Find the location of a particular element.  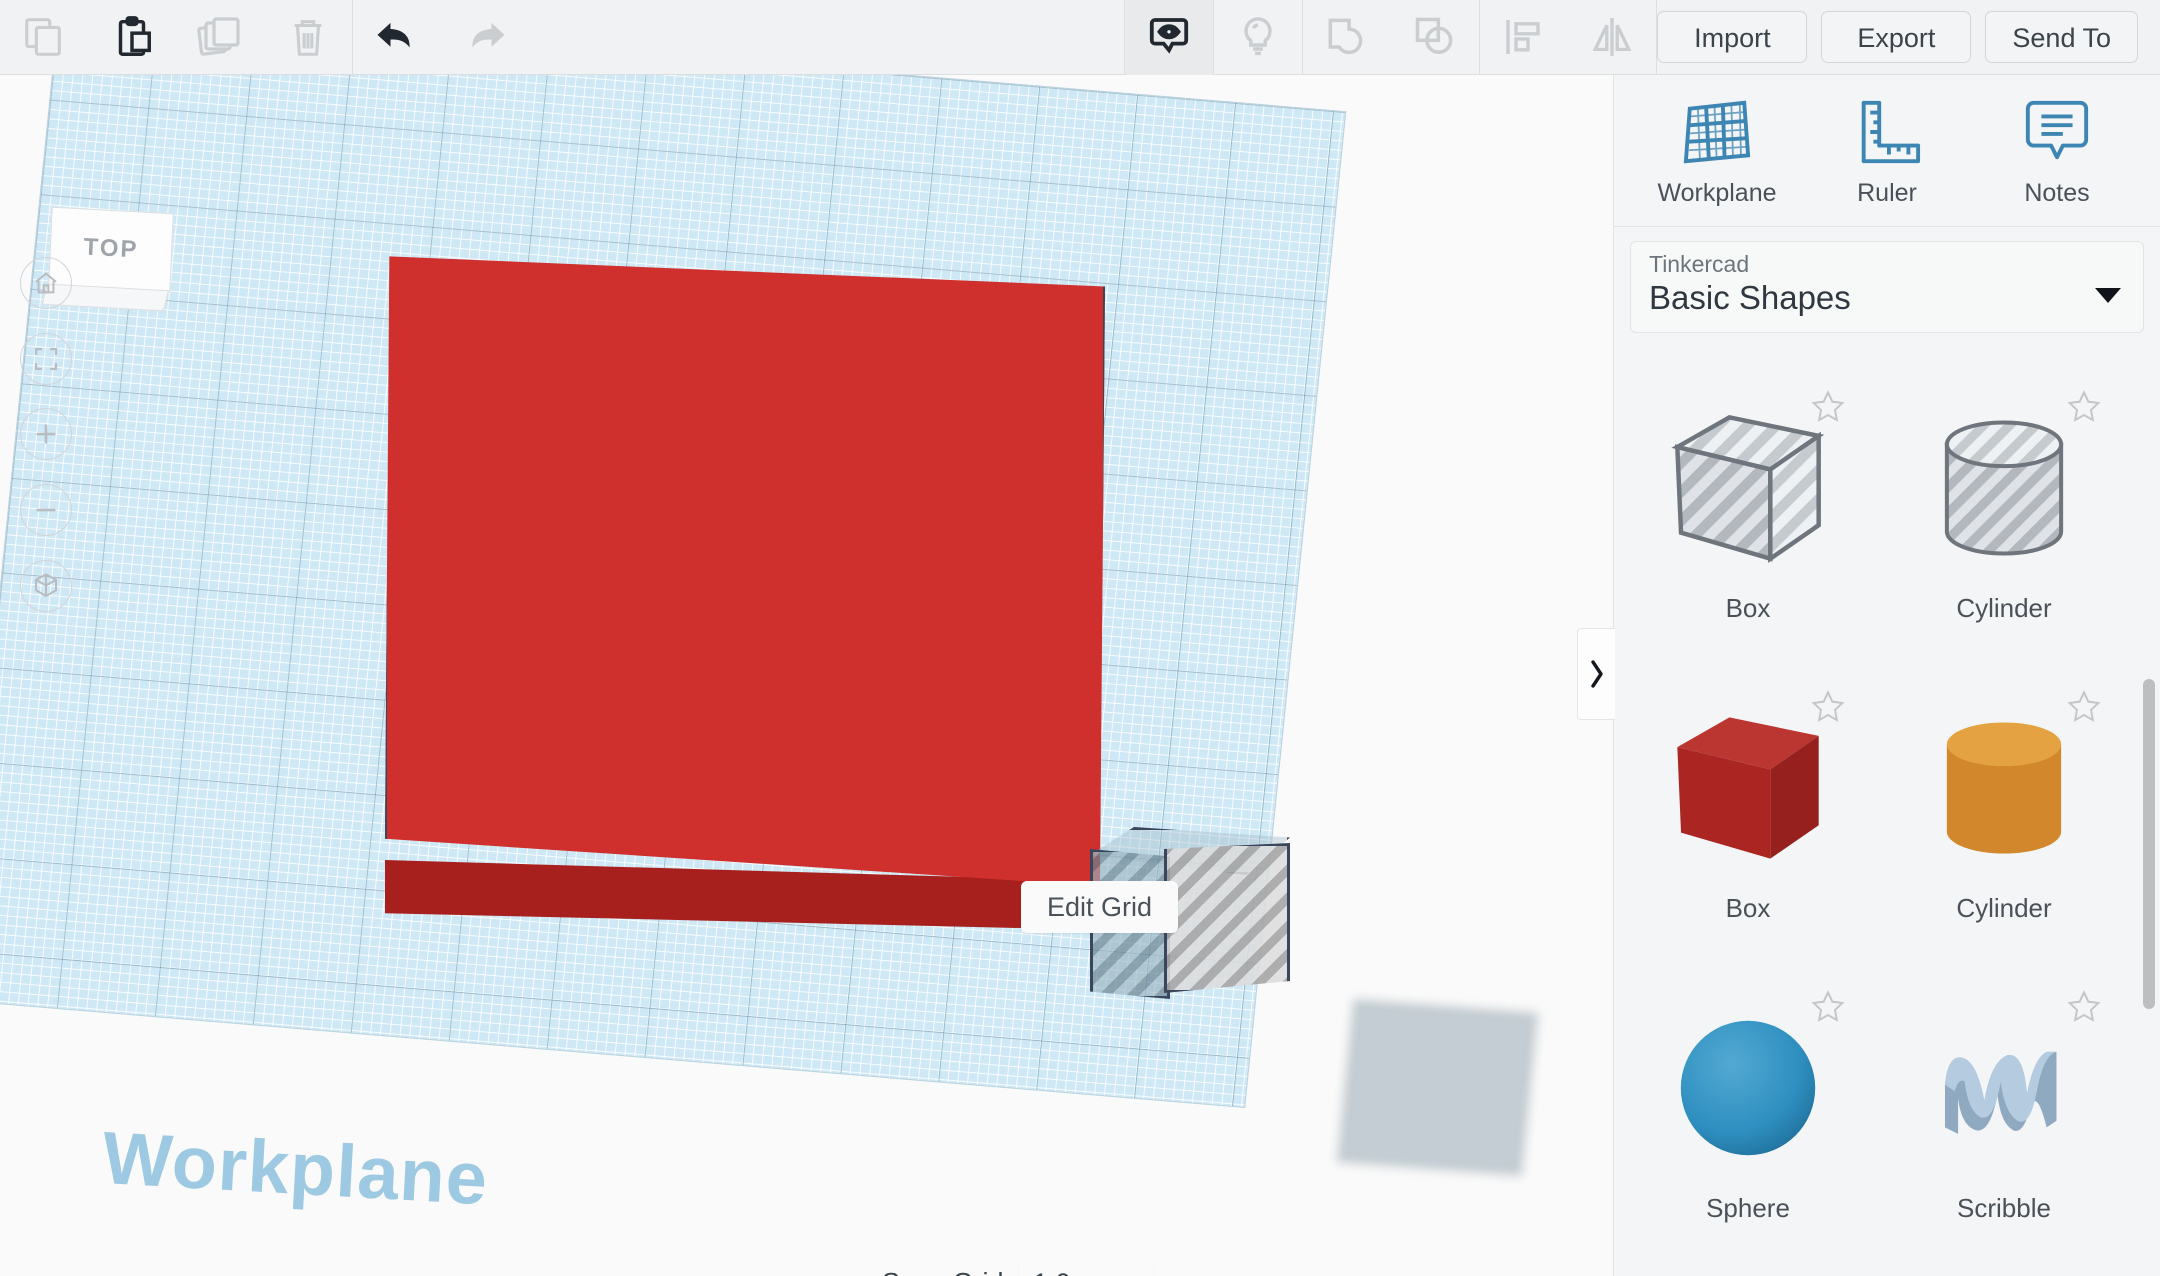

undo-icon is located at coordinates (397, 37).